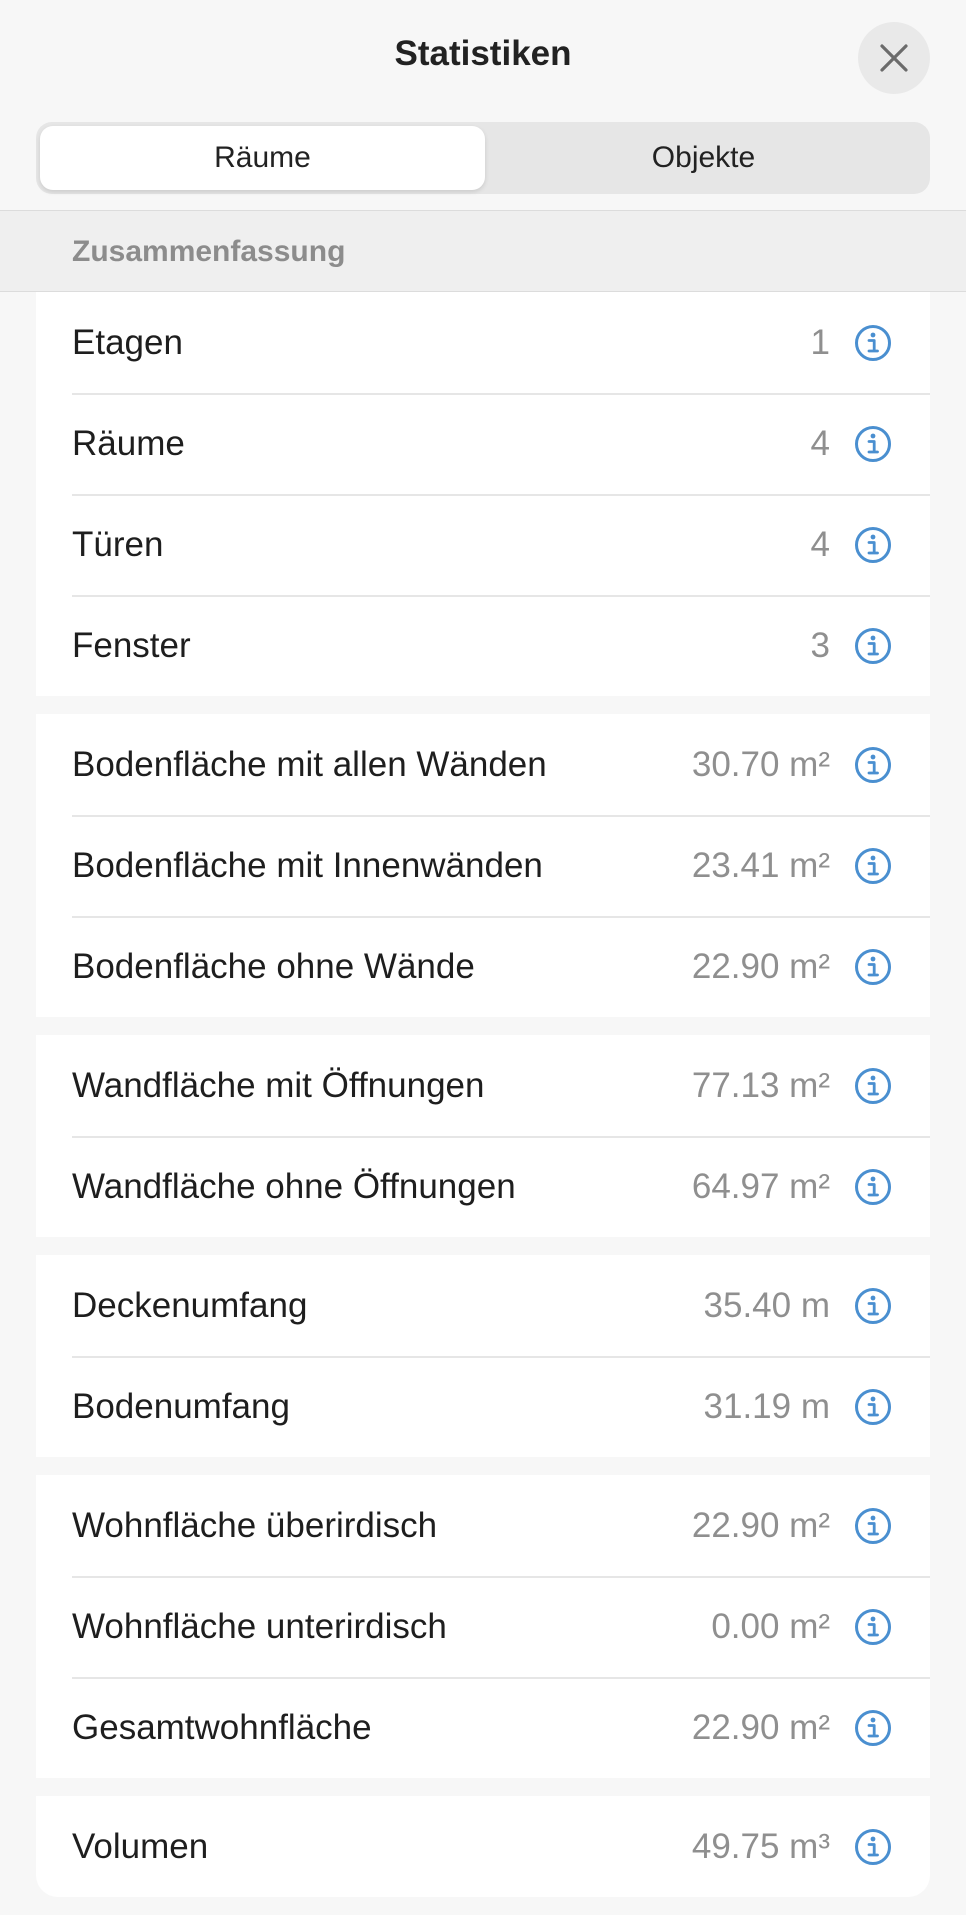 The height and width of the screenshot is (1915, 966). I want to click on stats-group: Volumen 49.75 m³, so click(483, 1846).